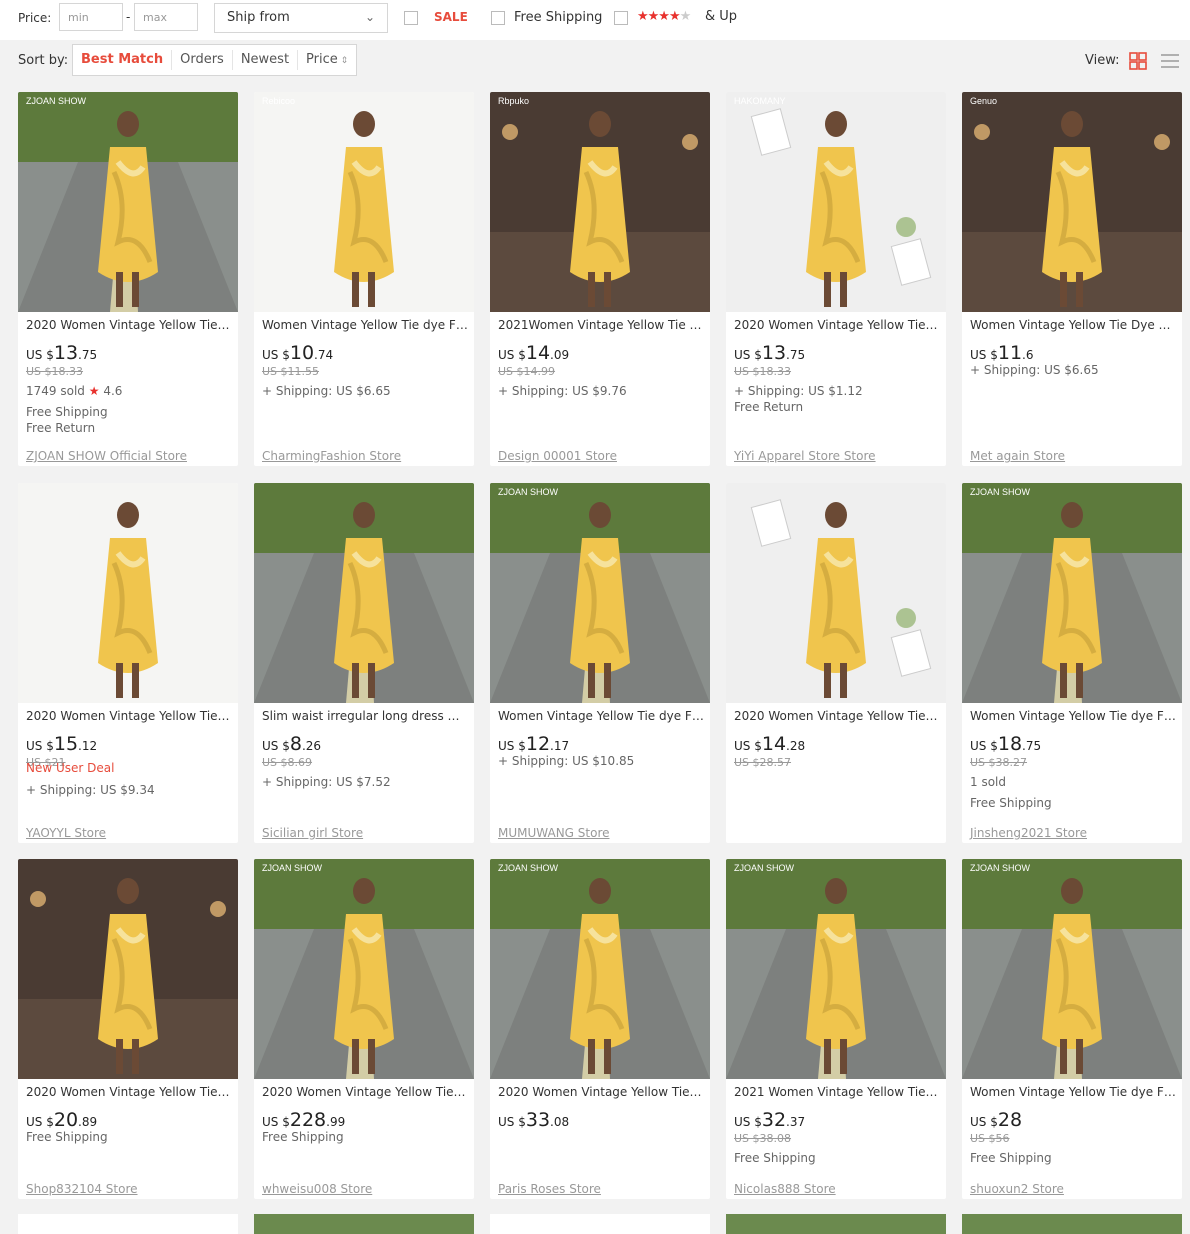 Image resolution: width=1190 pixels, height=1234 pixels. What do you see at coordinates (326, 782) in the screenshot?
I see `shipping-info: + Shipping: US $7.52` at bounding box center [326, 782].